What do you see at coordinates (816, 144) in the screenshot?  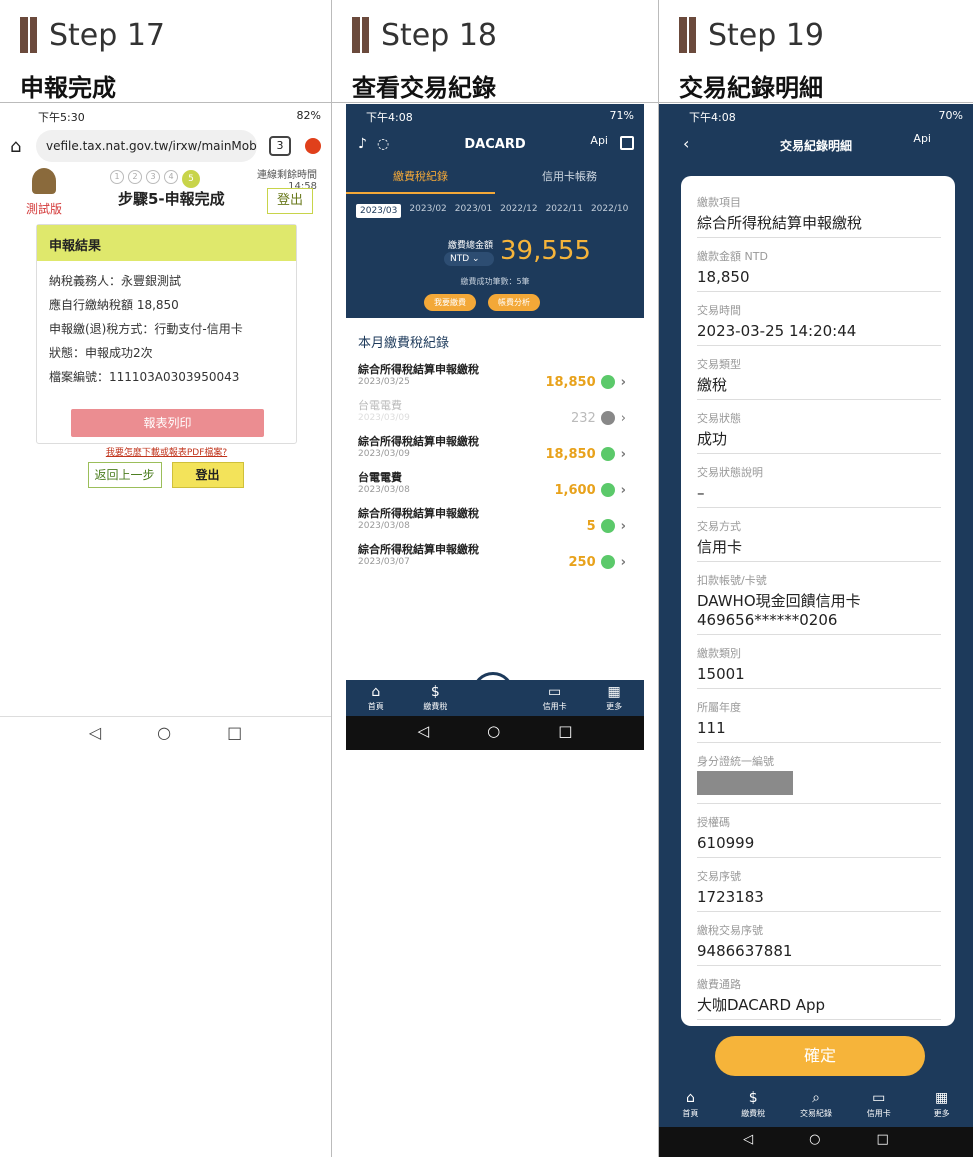 I see `detail-header: ‹ 交易紀錄明細 Api` at bounding box center [816, 144].